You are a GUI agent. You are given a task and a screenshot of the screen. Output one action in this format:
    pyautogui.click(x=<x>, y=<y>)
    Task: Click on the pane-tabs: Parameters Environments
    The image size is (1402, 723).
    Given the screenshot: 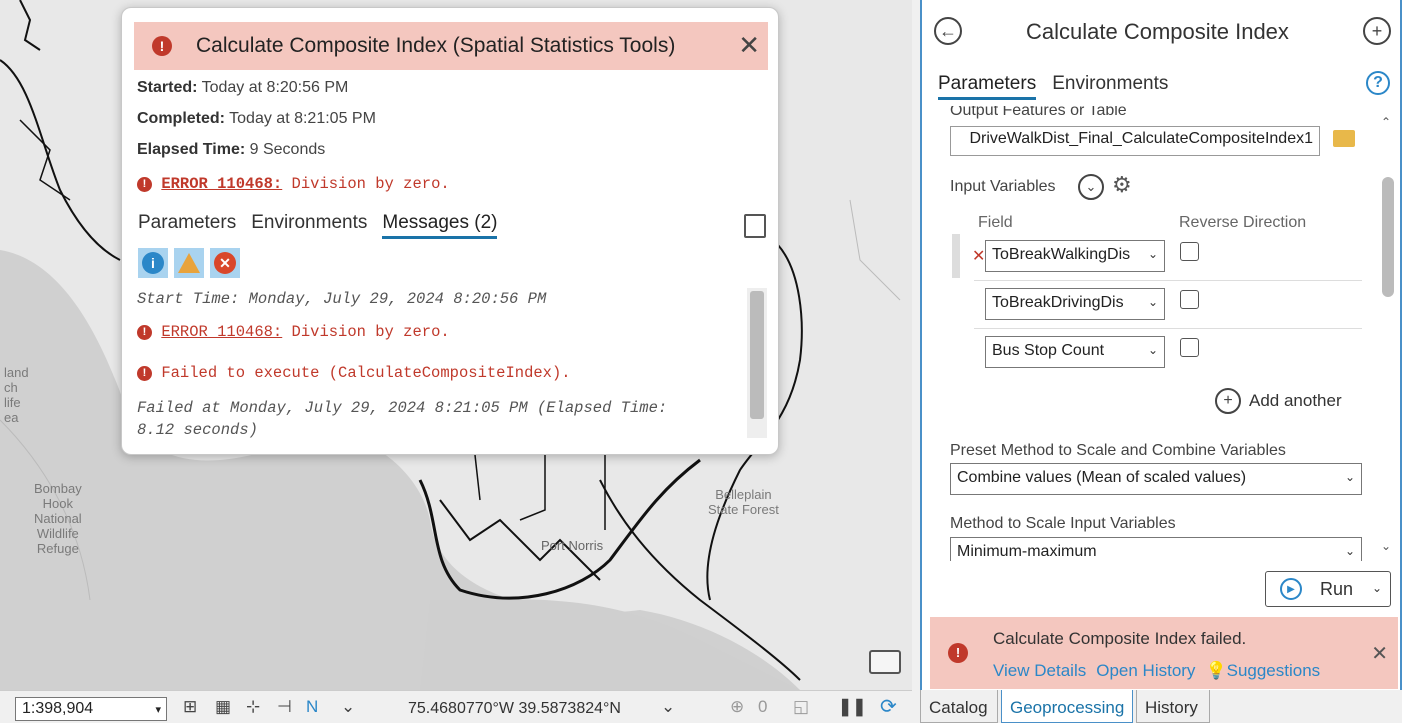 What is the action you would take?
    pyautogui.click(x=1053, y=86)
    